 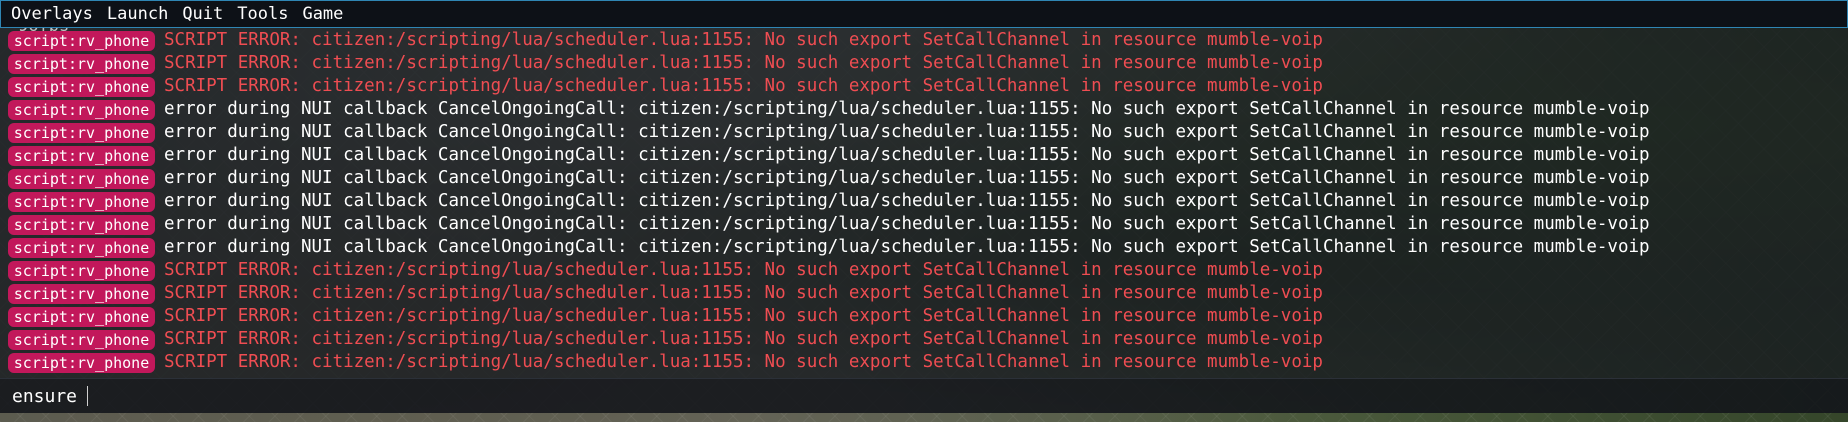 What do you see at coordinates (44, 396) in the screenshot?
I see `command-input: ensure` at bounding box center [44, 396].